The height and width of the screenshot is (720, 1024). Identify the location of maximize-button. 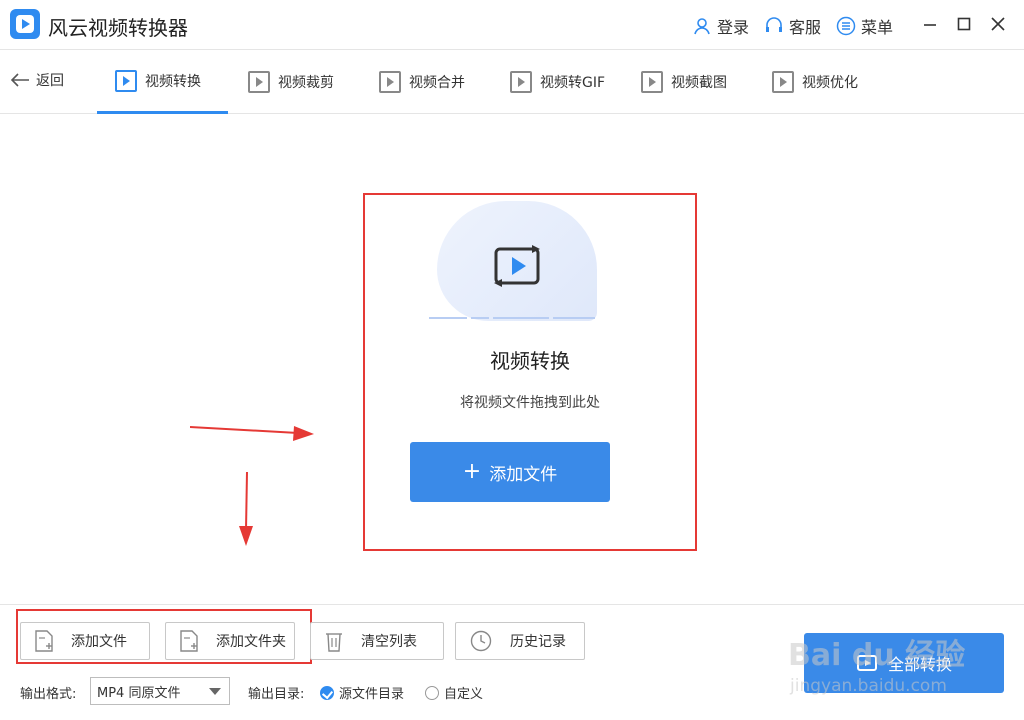
(964, 24).